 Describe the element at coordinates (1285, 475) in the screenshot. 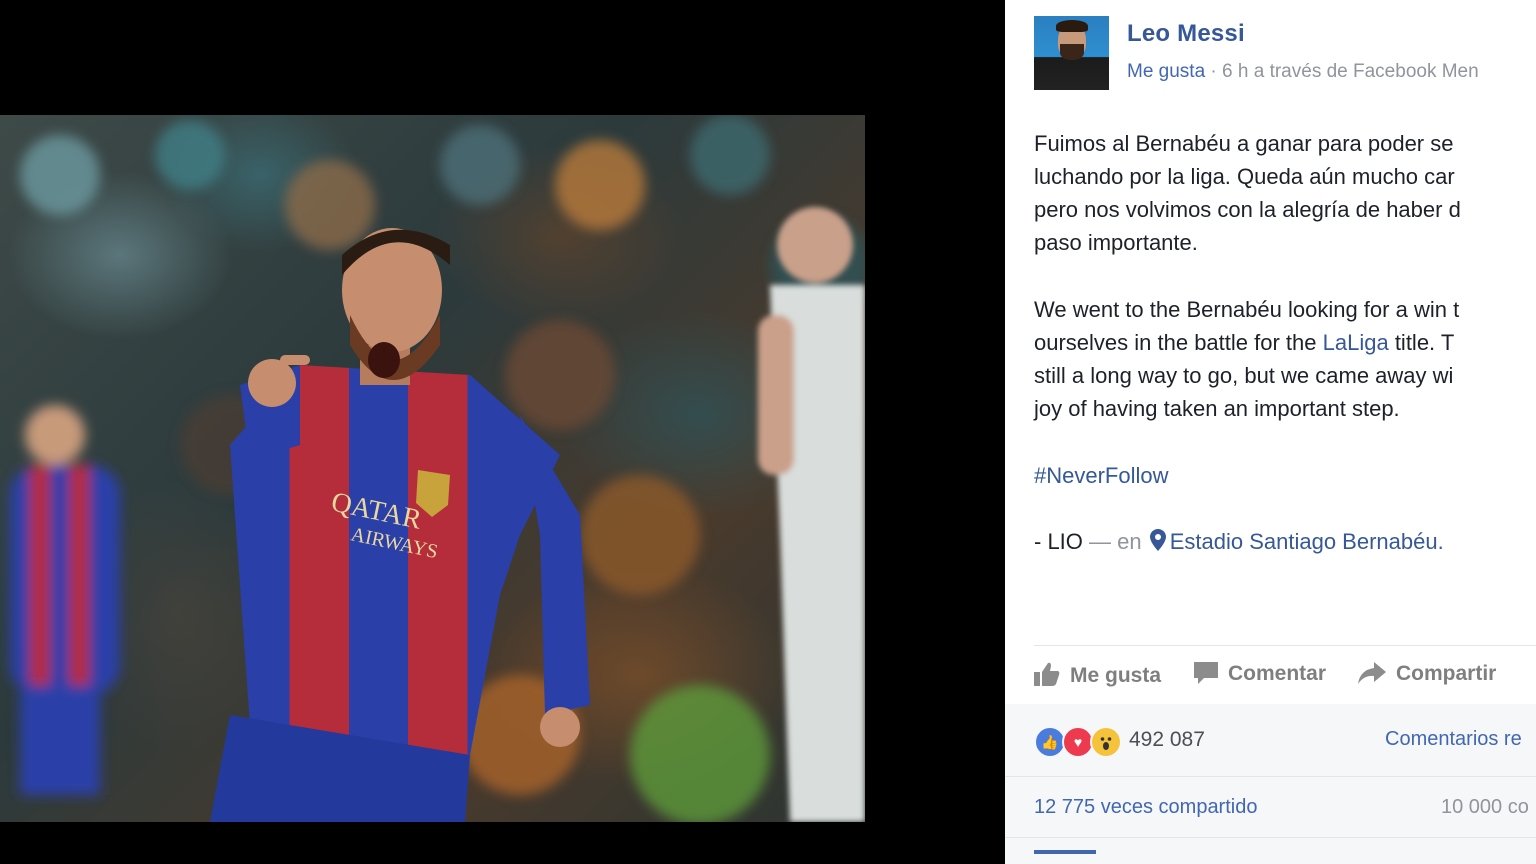

I see `hashtag-line: #NeverFollow` at that location.